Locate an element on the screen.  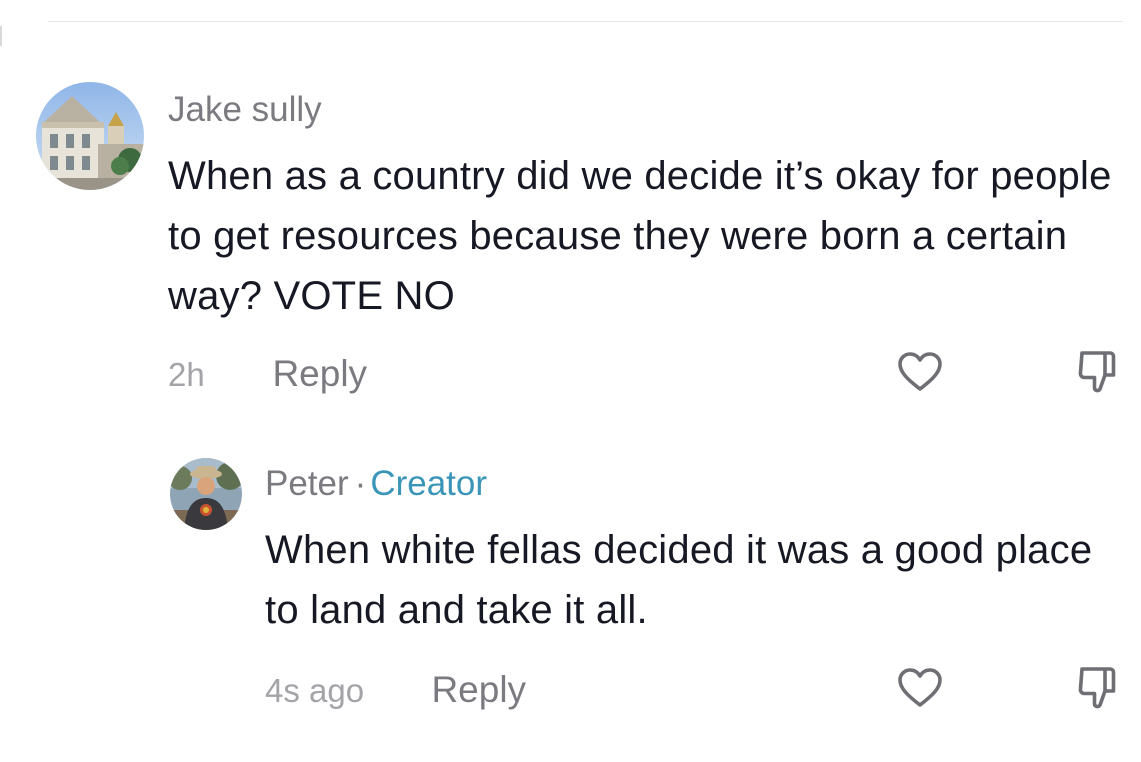
person-photo-icon is located at coordinates (206, 494).